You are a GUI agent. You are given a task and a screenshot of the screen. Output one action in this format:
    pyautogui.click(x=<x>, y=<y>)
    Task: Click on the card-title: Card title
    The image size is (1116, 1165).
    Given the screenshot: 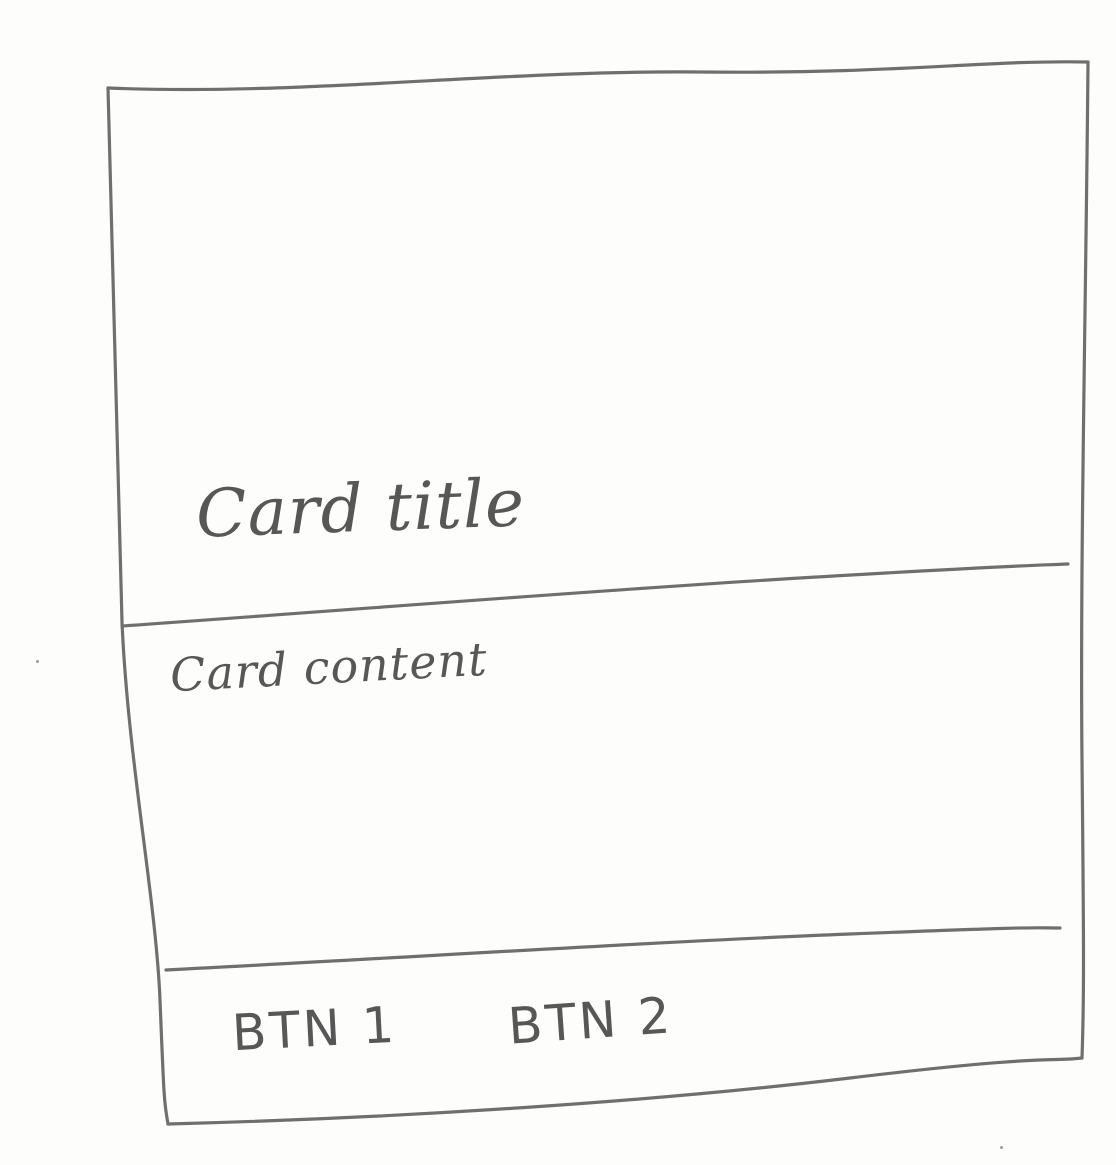 What is the action you would take?
    pyautogui.click(x=360, y=508)
    